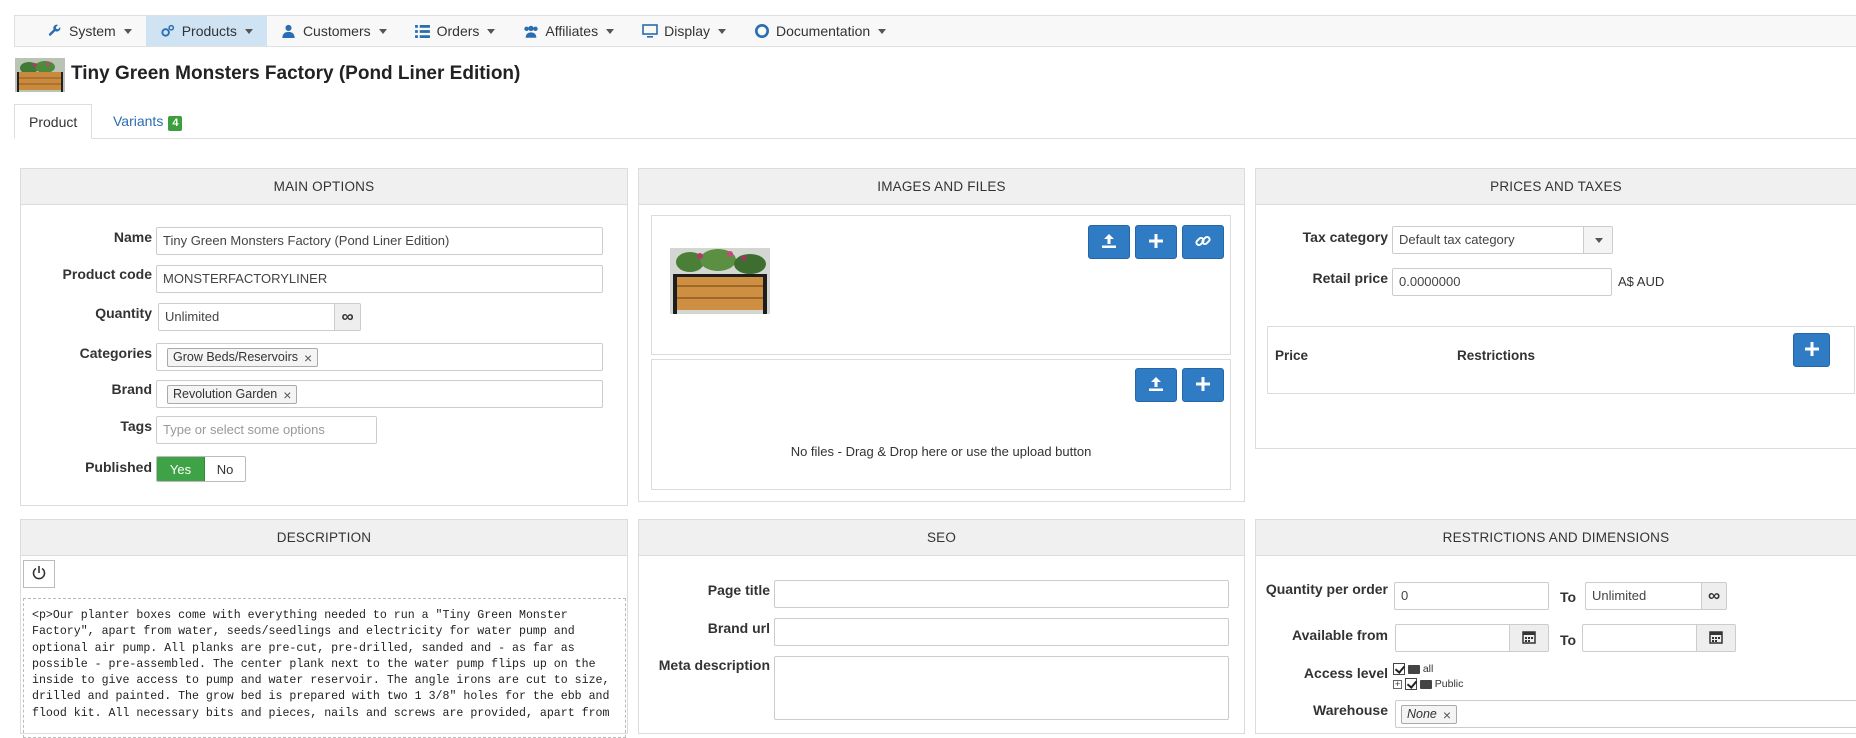  I want to click on tax-category-dropdown-button, so click(1598, 240).